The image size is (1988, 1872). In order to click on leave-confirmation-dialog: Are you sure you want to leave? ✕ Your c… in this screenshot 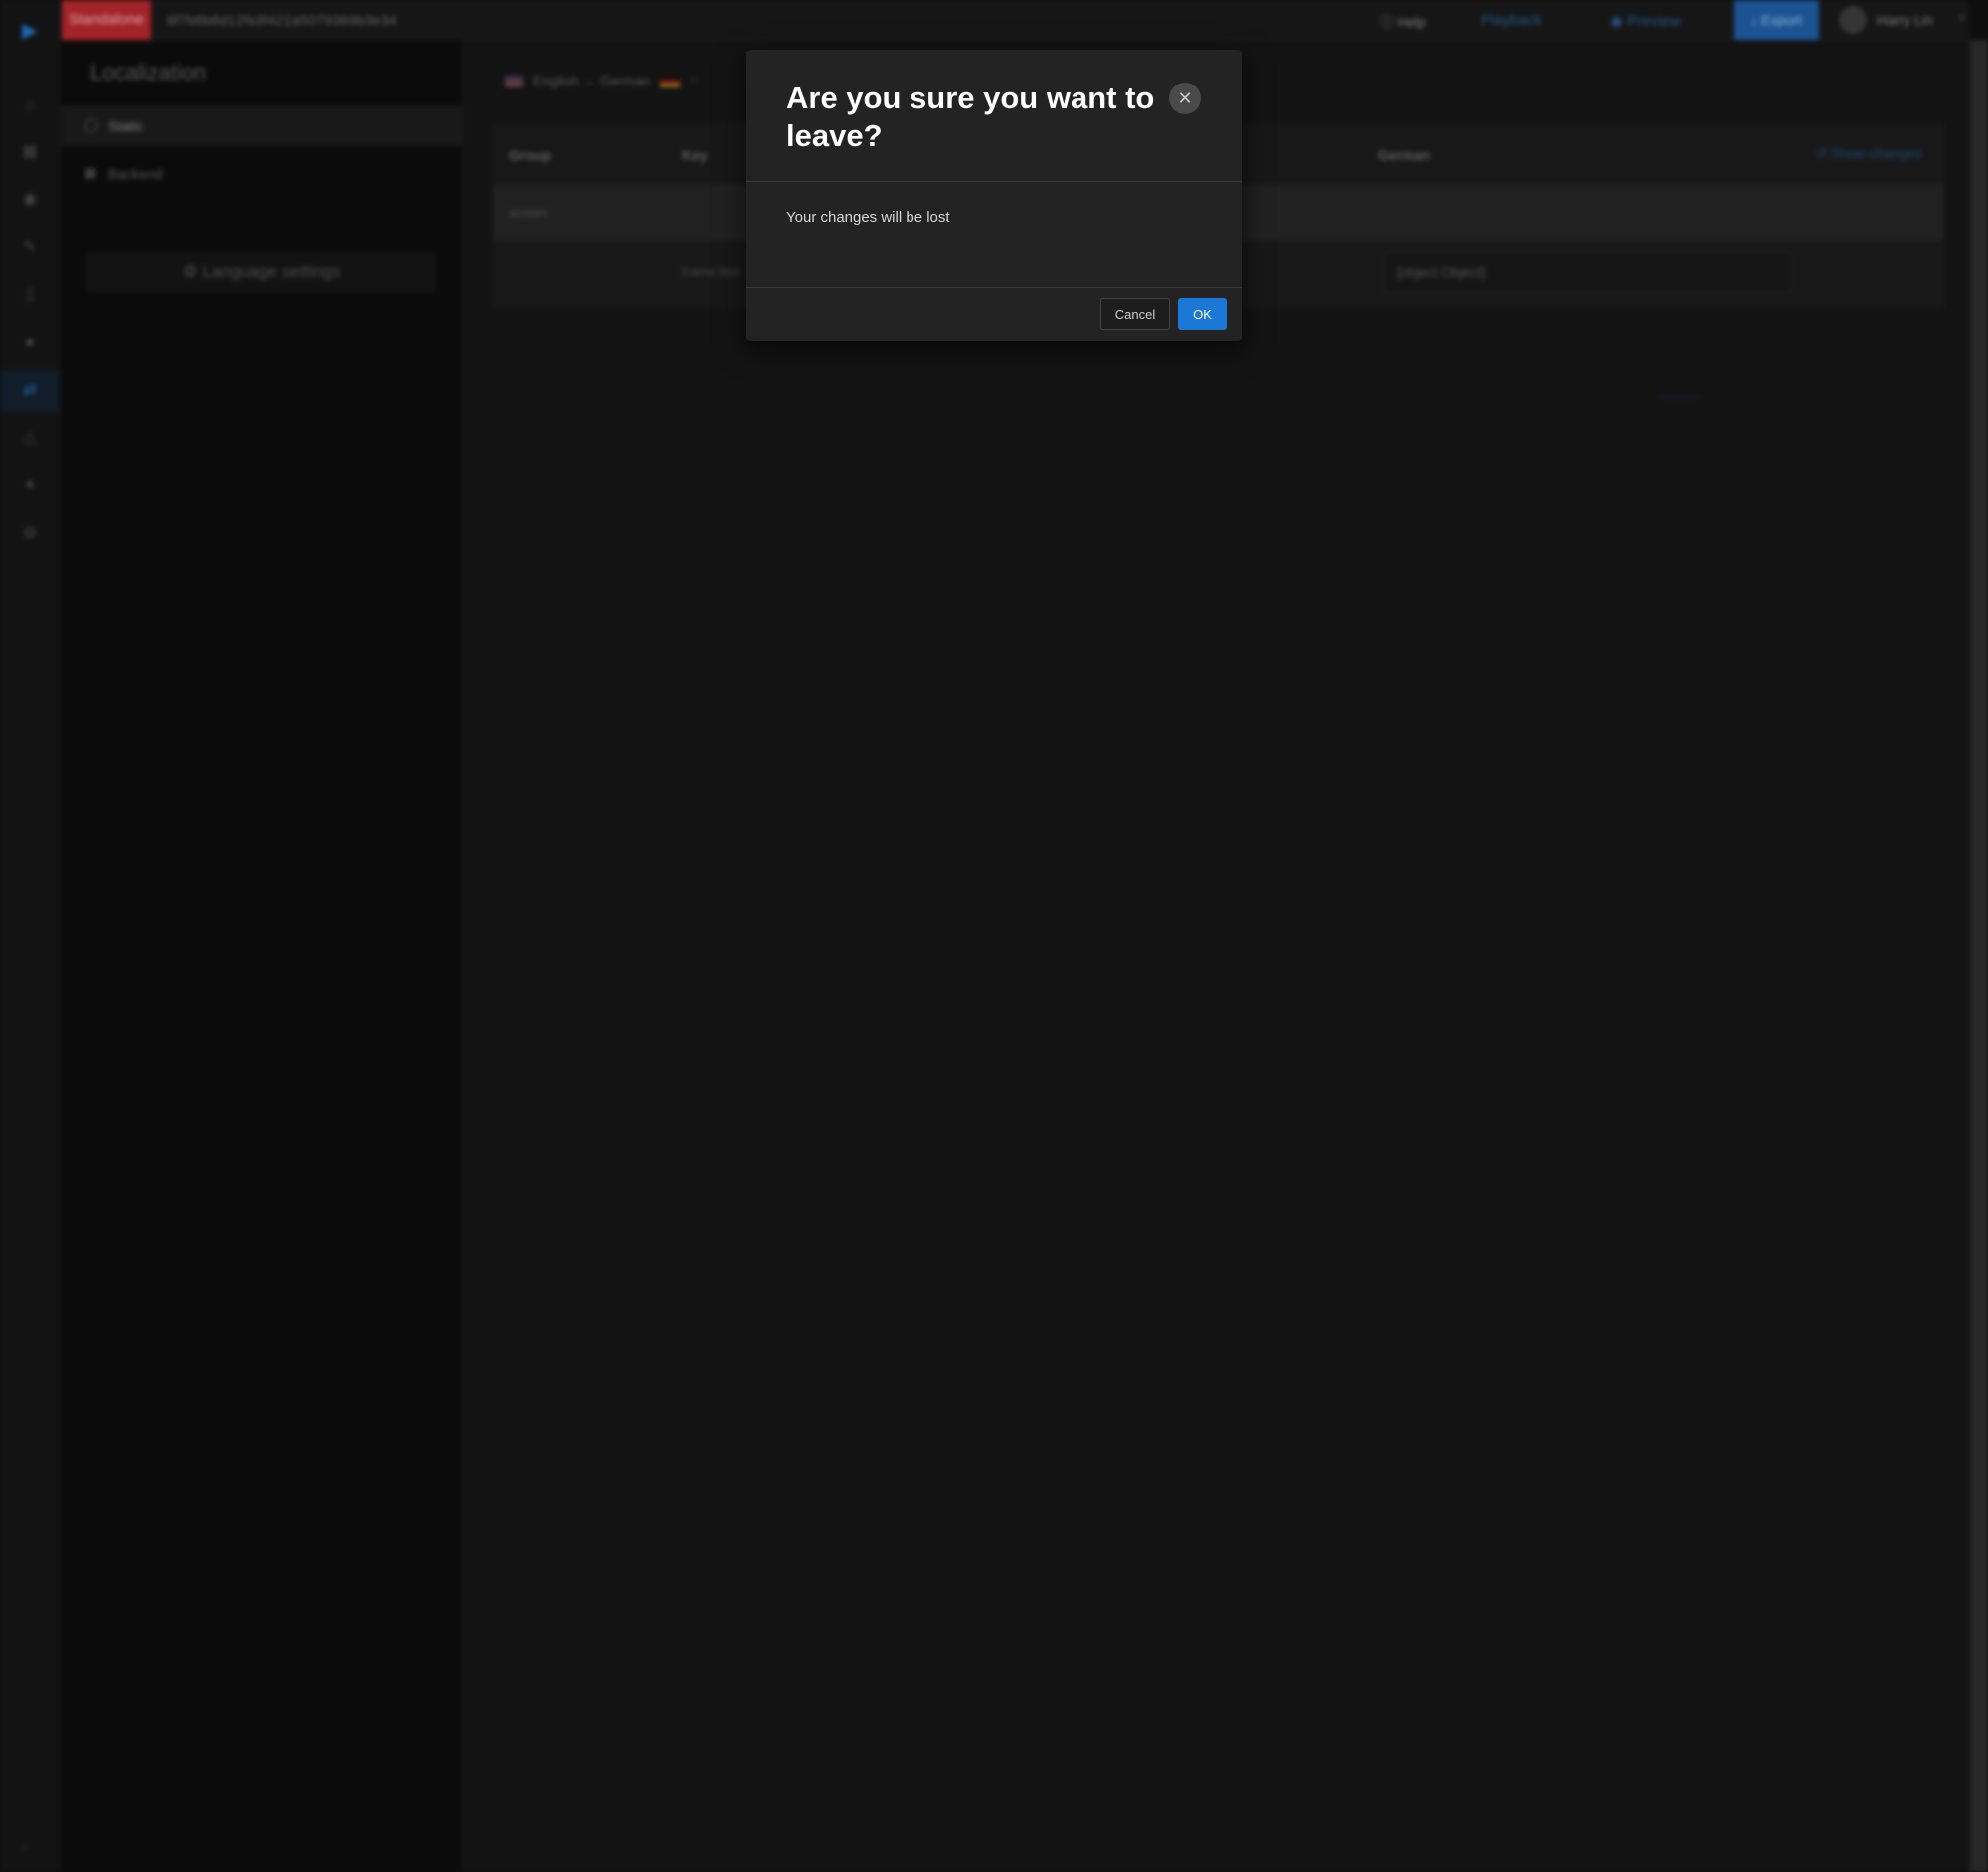, I will do `click(994, 195)`.